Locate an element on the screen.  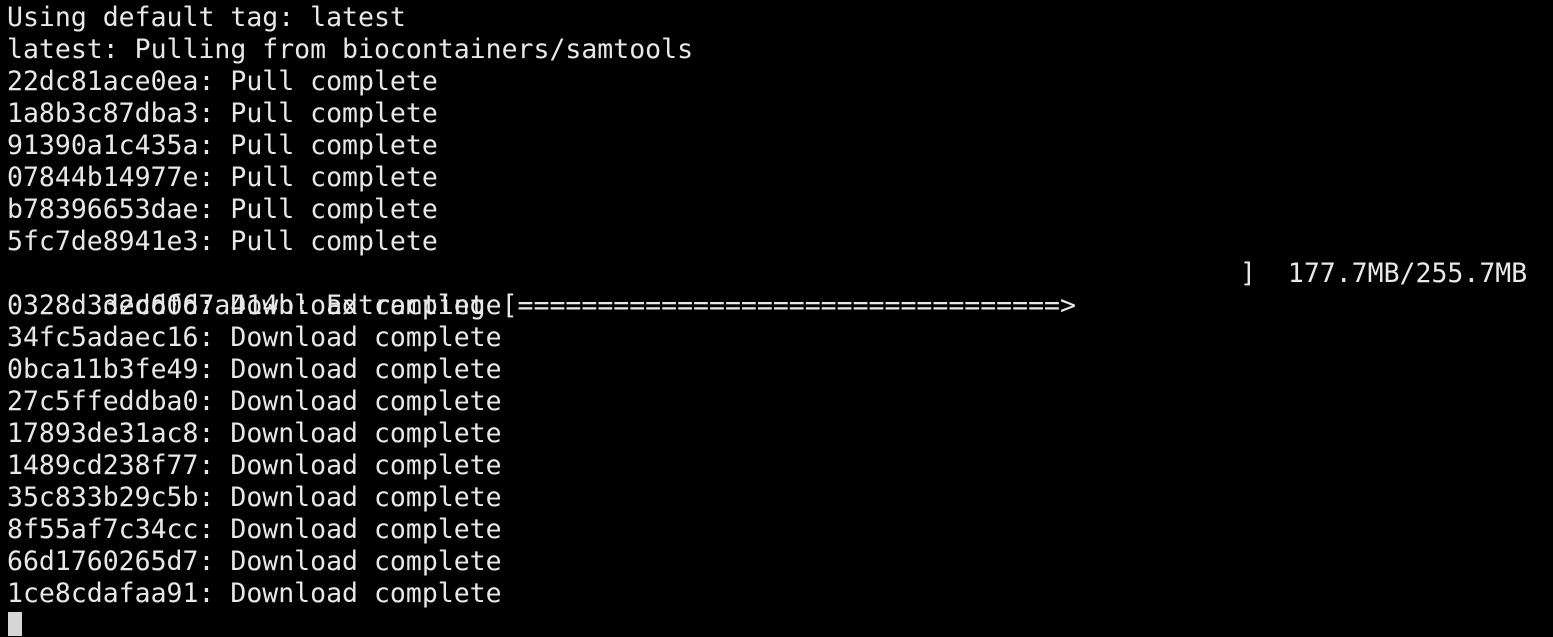
layer-status-line: 1ce8cdafaa91: Download complete is located at coordinates (254, 593).